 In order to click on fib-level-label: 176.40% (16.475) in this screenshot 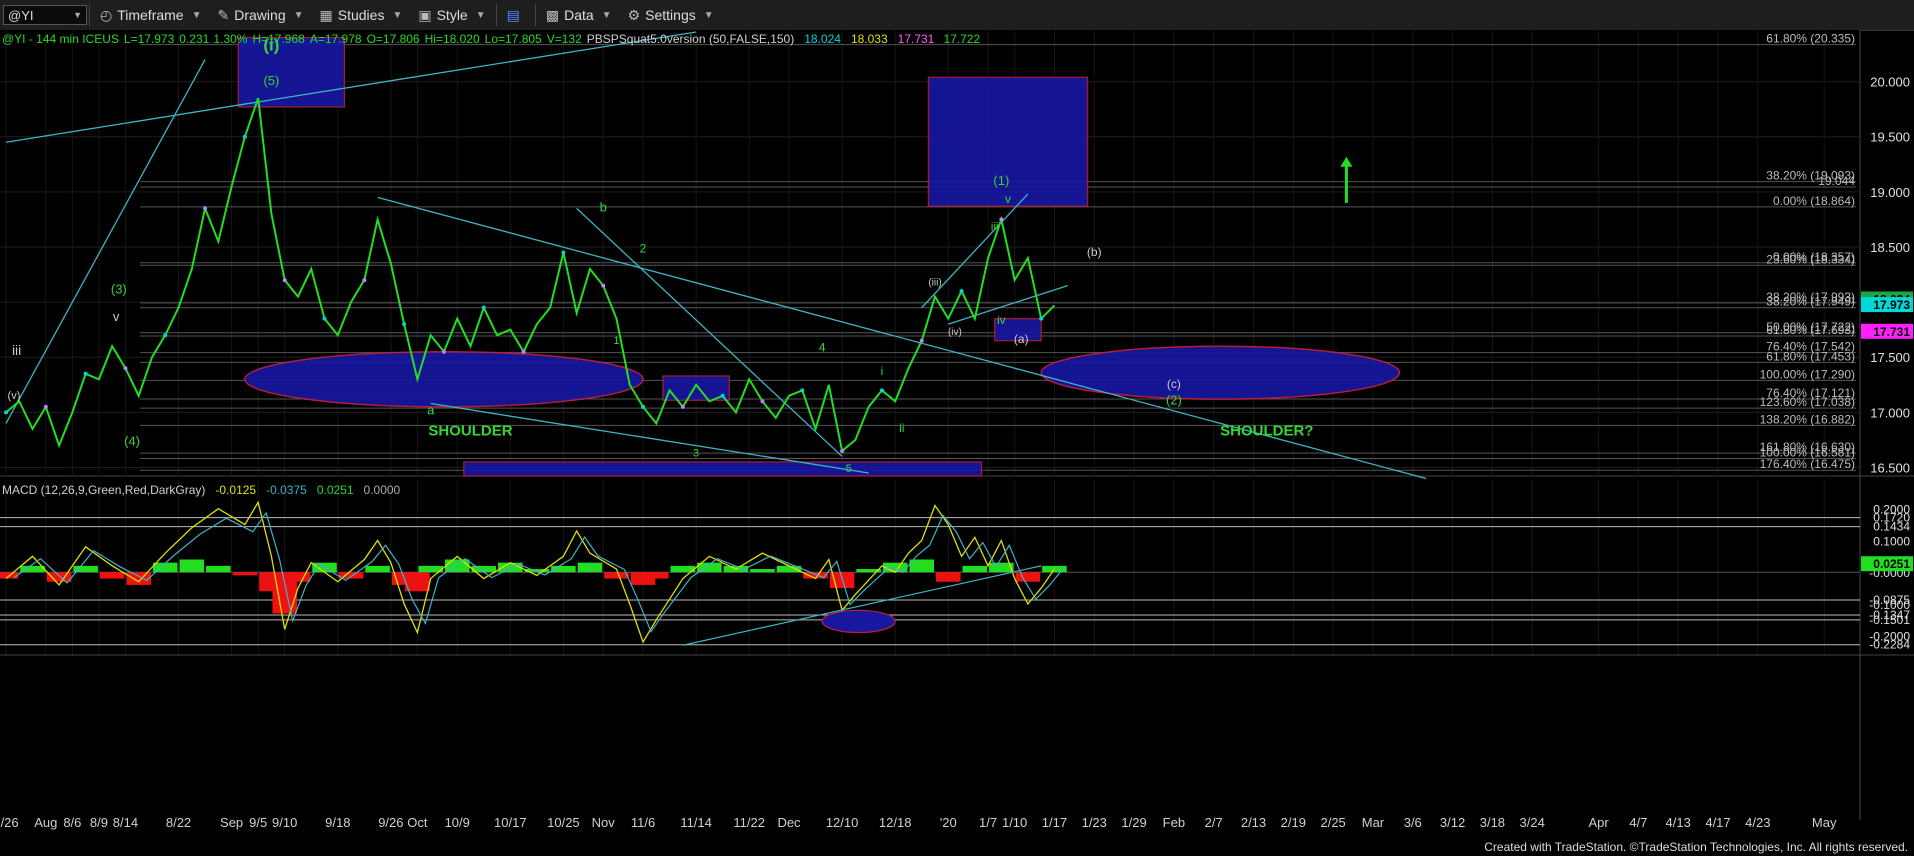, I will do `click(1807, 464)`.